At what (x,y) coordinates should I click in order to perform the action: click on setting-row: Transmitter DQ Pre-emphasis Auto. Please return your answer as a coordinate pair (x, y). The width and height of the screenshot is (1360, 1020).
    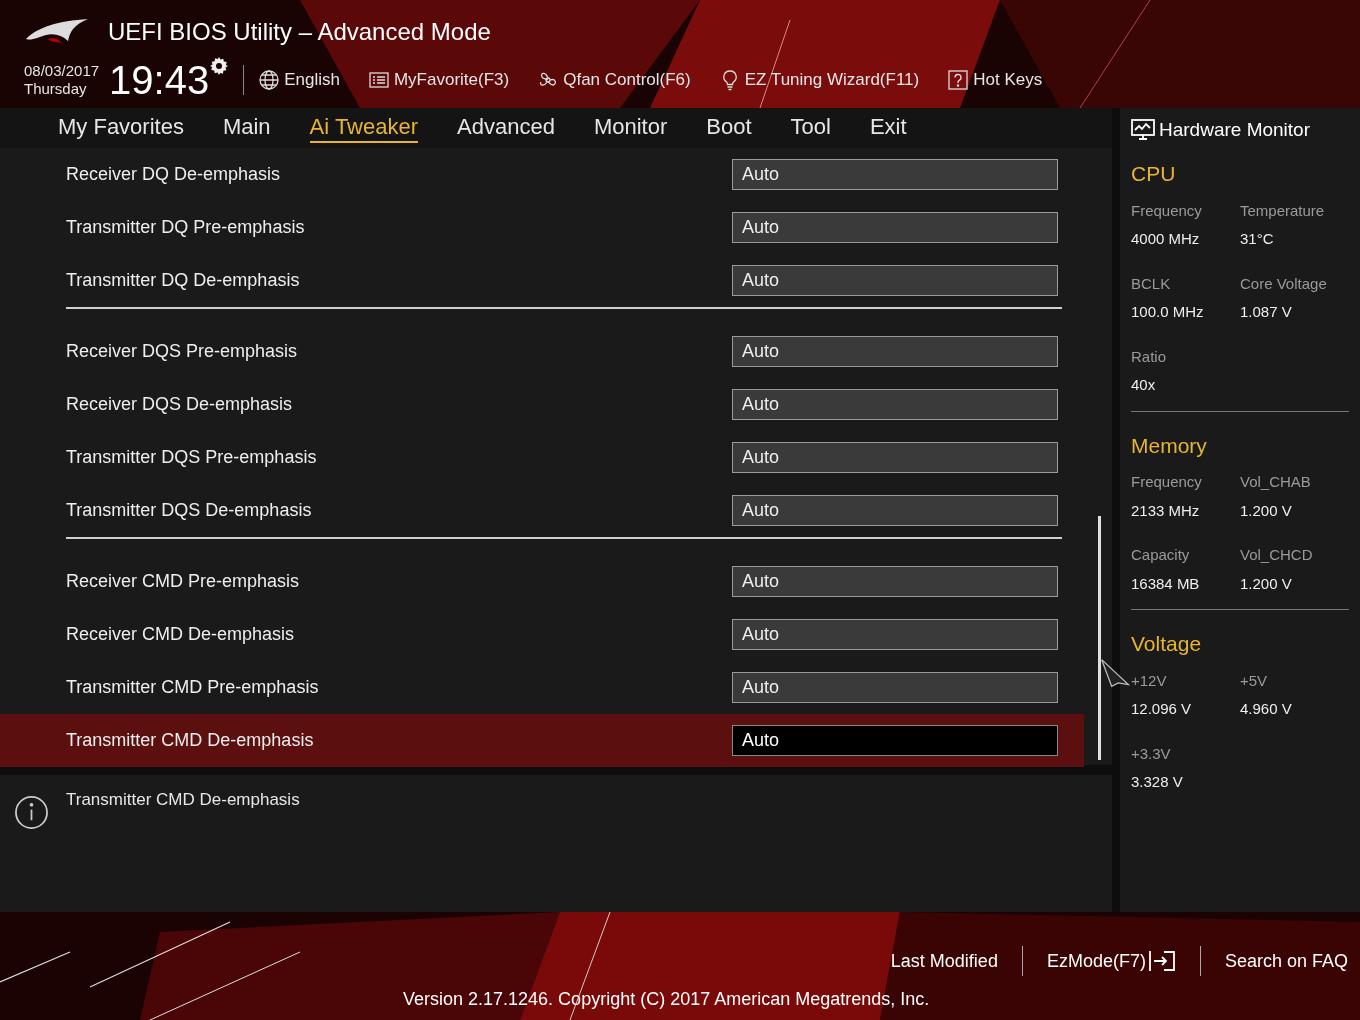
    Looking at the image, I should click on (542, 227).